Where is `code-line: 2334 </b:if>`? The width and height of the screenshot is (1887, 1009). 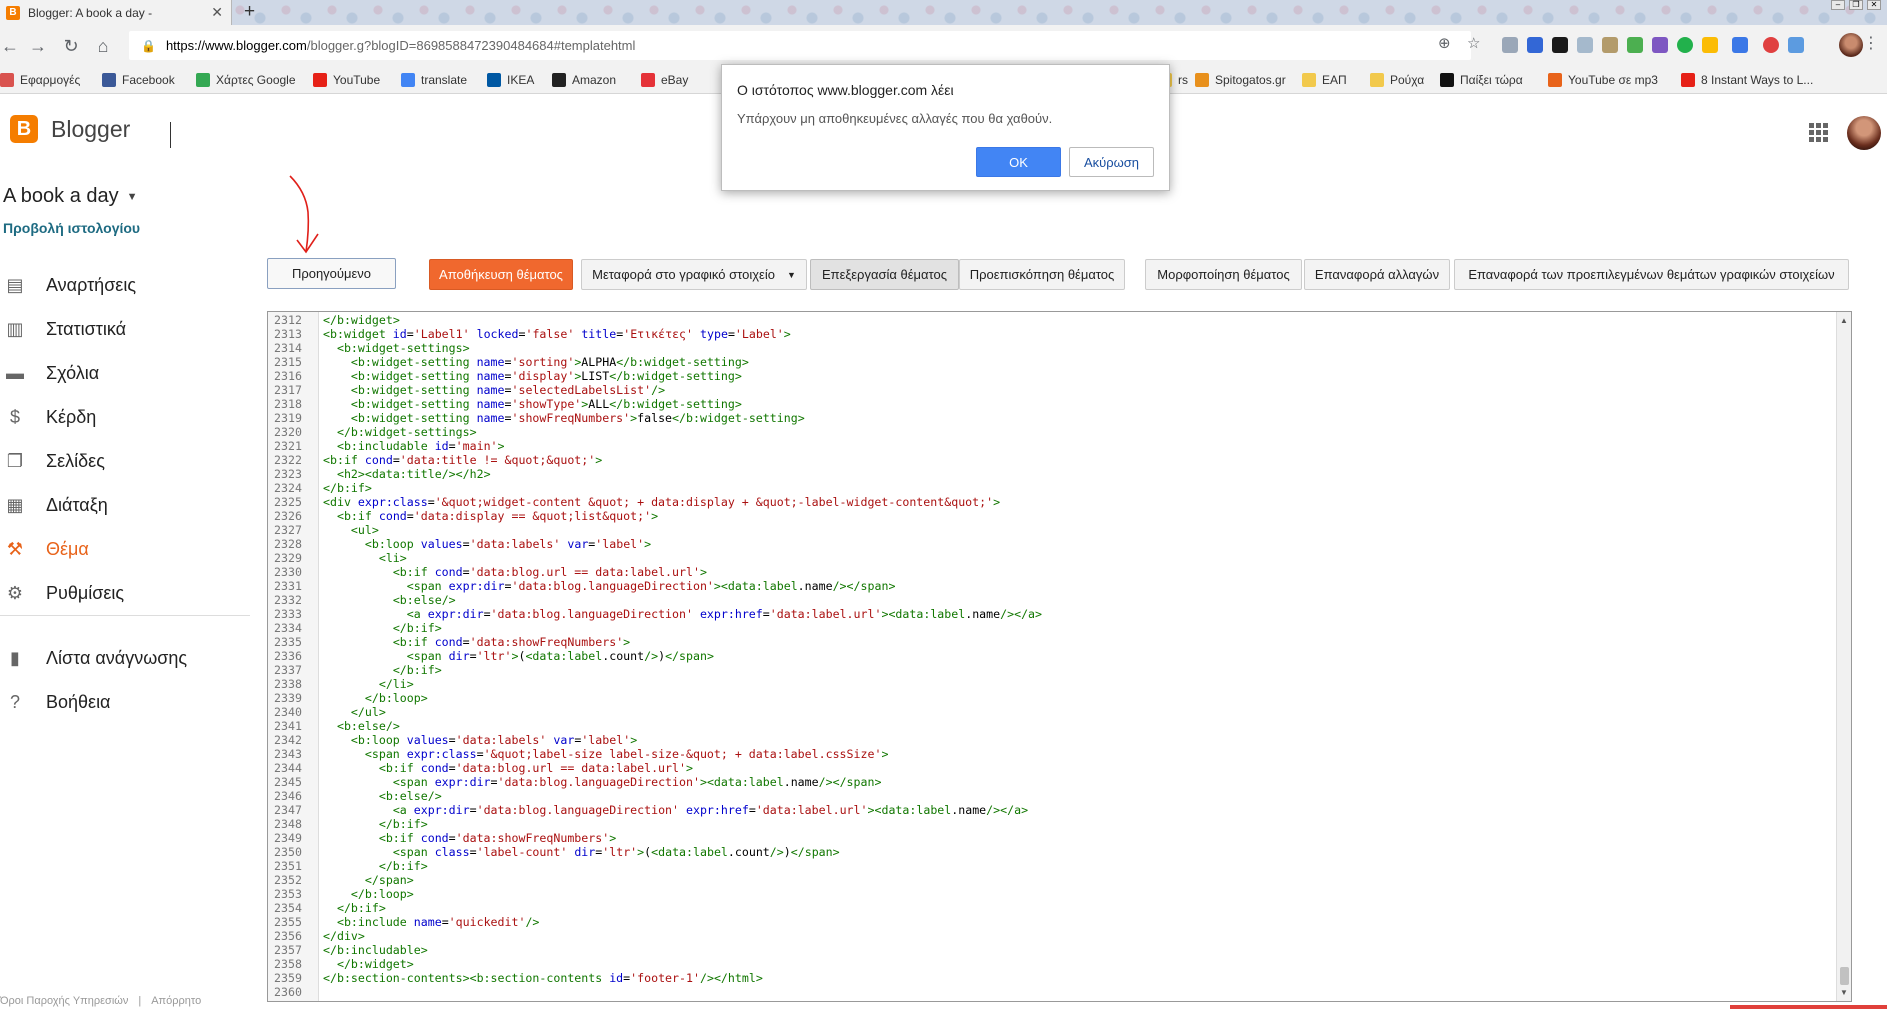 code-line: 2334 </b:if> is located at coordinates (1048, 628).